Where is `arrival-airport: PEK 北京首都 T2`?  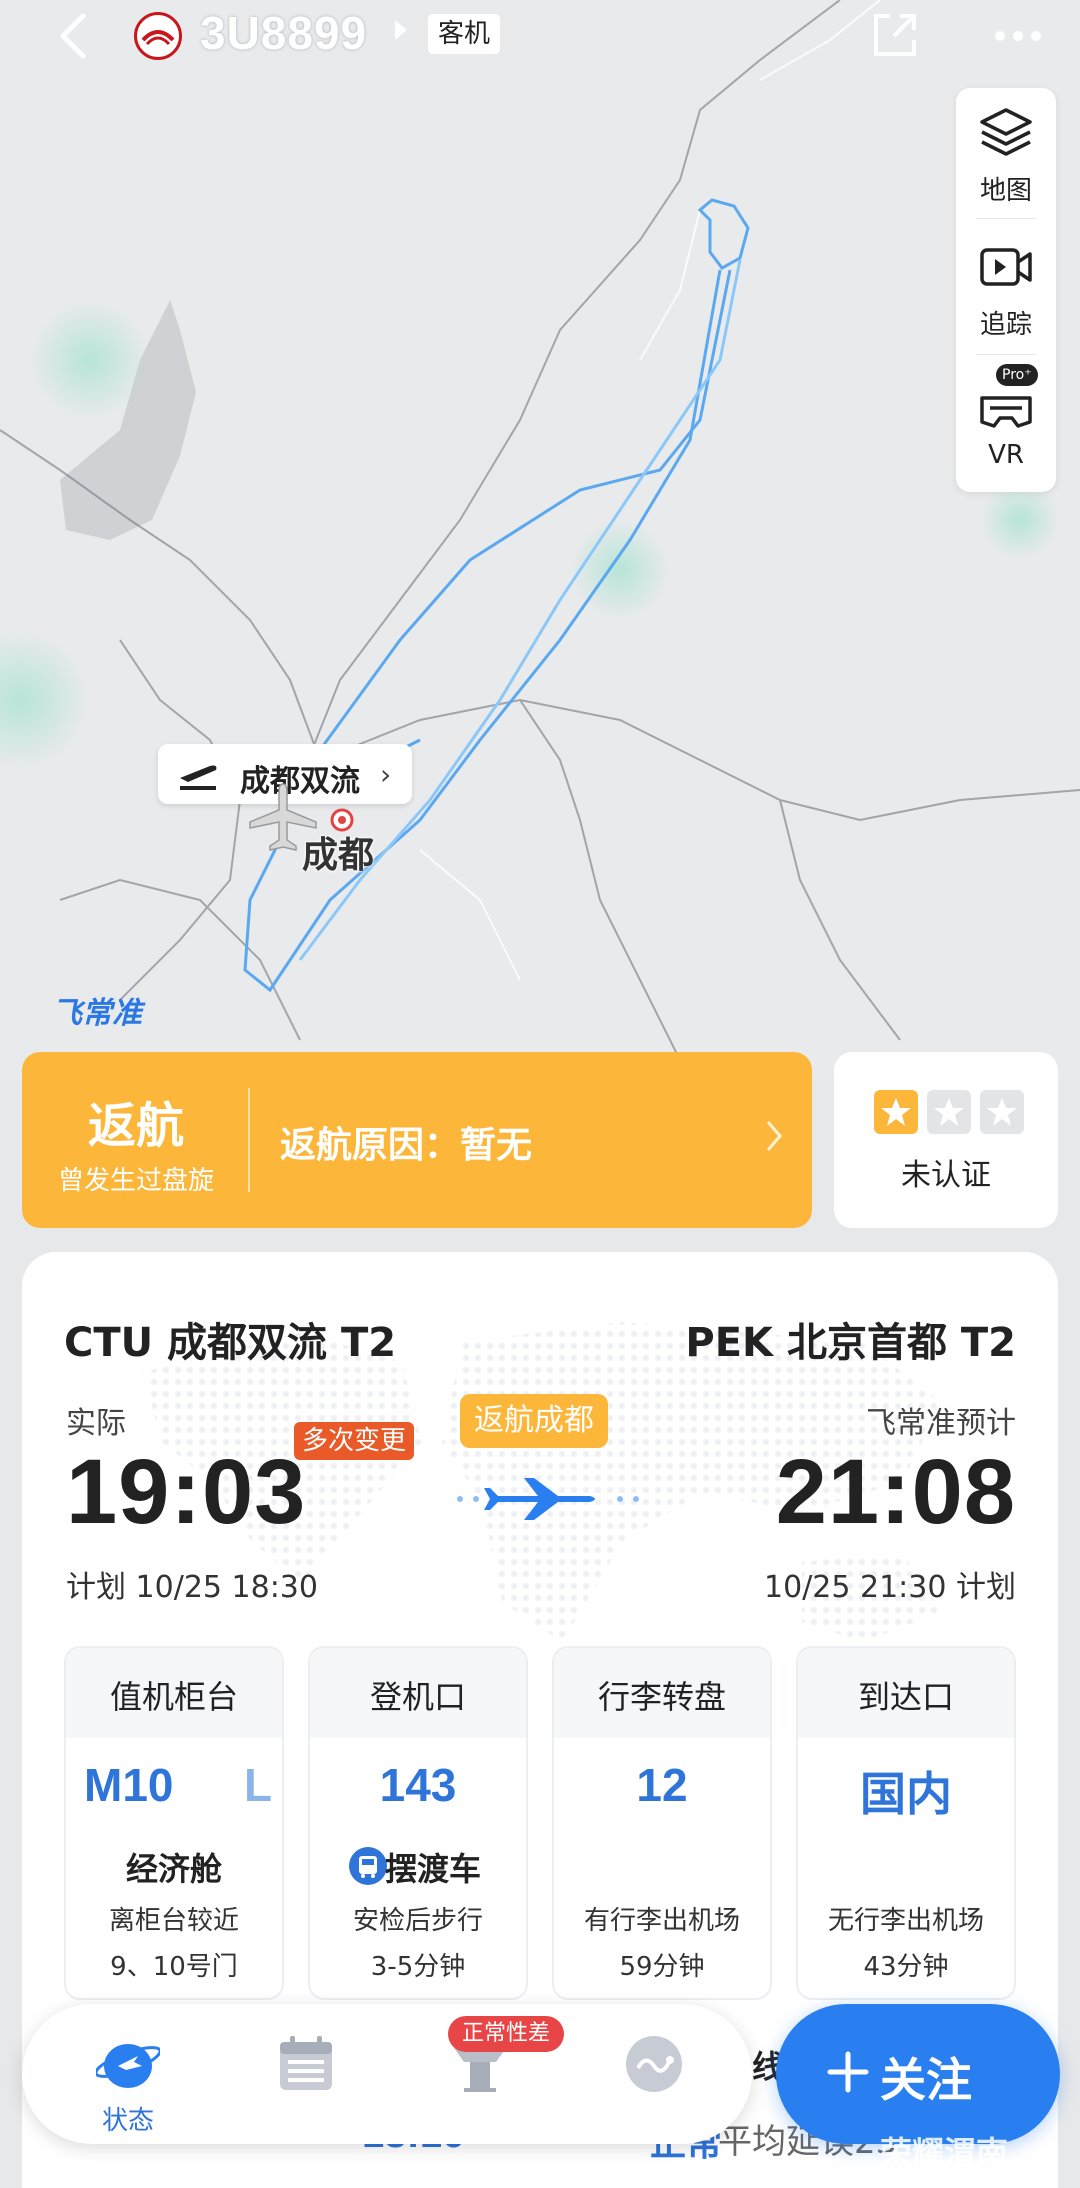
arrival-airport: PEK 北京首都 T2 is located at coordinates (850, 1339).